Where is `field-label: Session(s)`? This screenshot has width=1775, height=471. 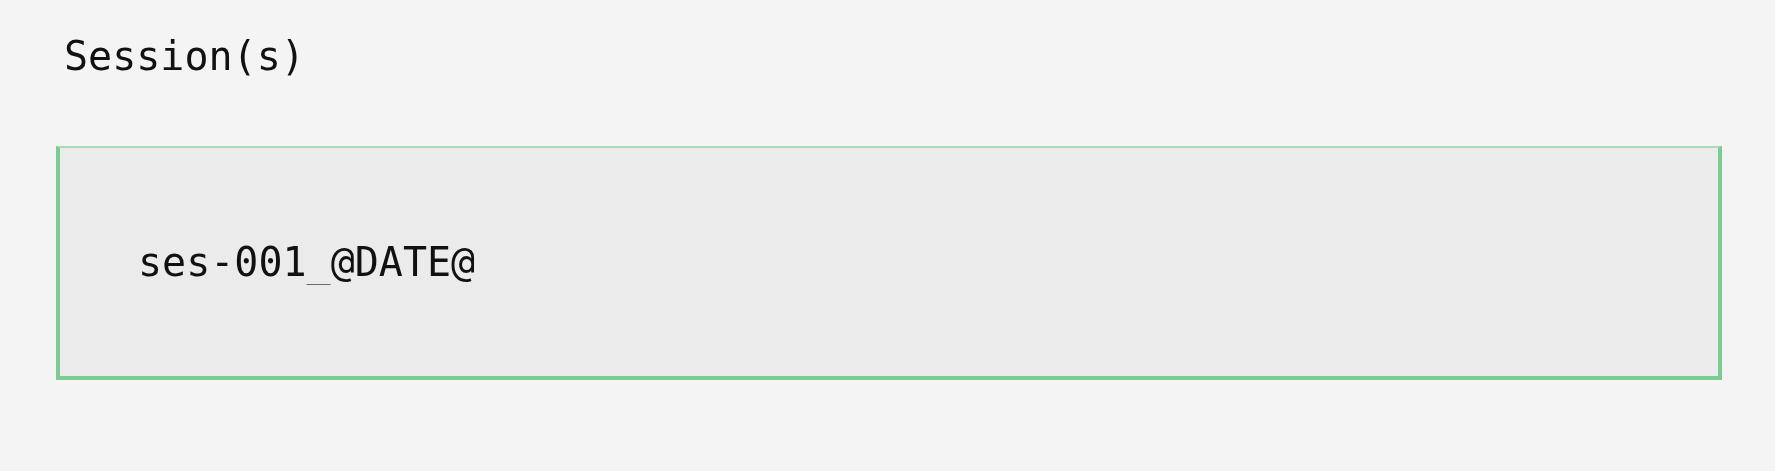 field-label: Session(s) is located at coordinates (184, 56).